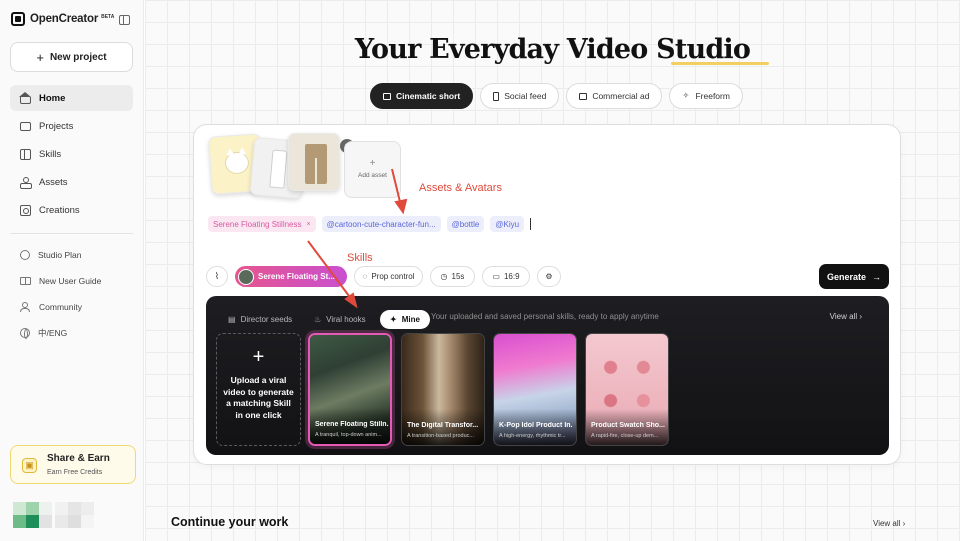 This screenshot has height=541, width=960. I want to click on share-earn-card: ▣ Share & Earn Earn Free Credits, so click(73, 464).